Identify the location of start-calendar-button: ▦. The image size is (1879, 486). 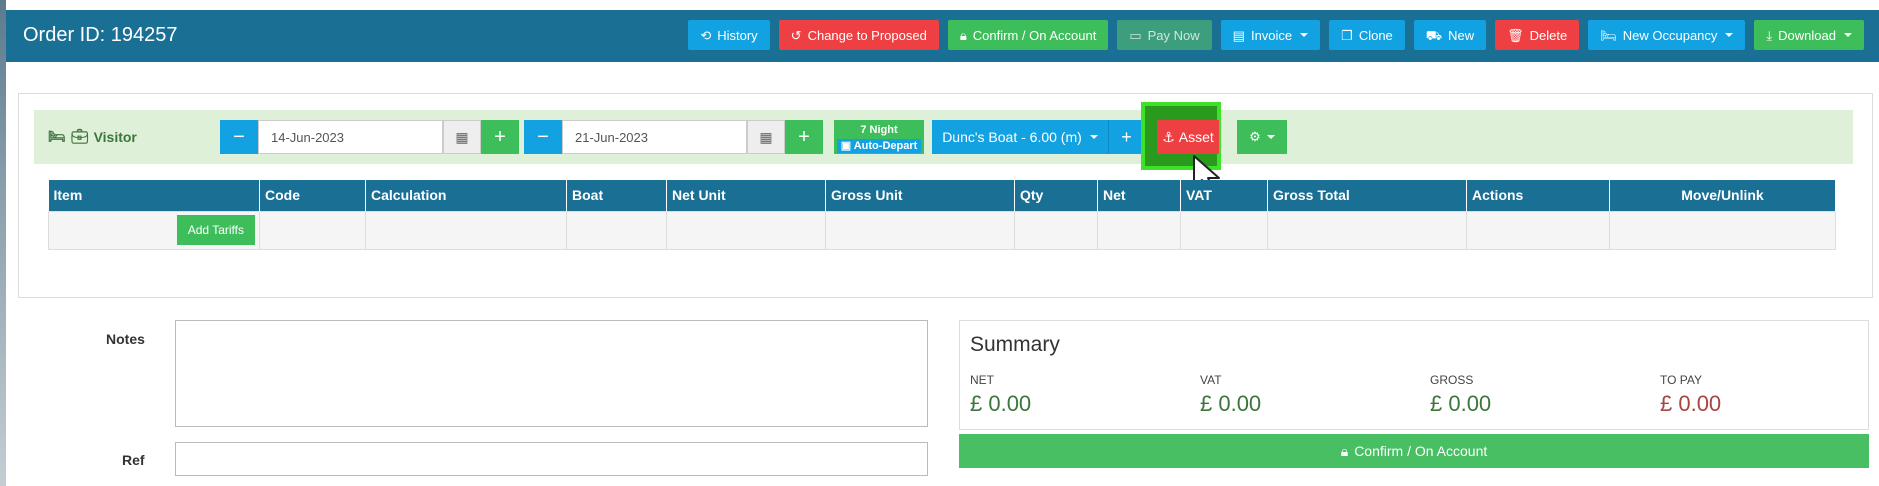
(462, 137).